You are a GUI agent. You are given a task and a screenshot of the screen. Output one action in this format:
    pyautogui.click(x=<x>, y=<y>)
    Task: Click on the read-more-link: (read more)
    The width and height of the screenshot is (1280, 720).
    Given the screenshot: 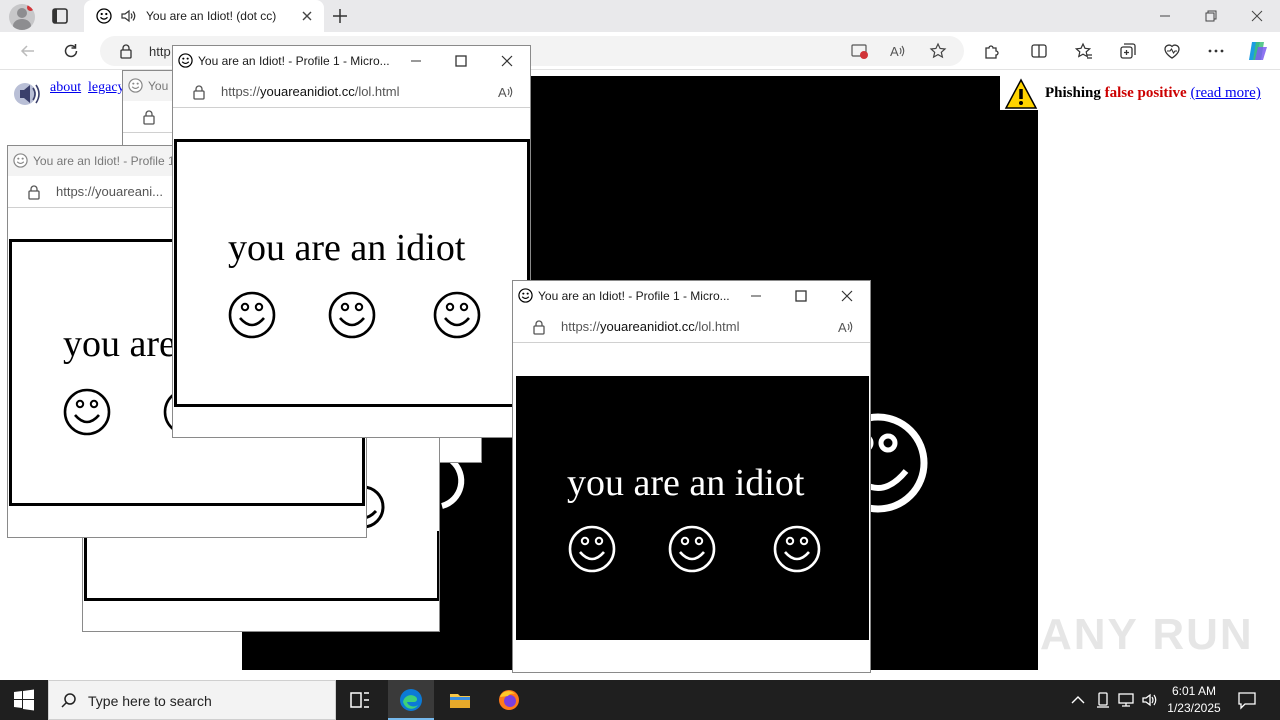 What is the action you would take?
    pyautogui.click(x=1225, y=93)
    